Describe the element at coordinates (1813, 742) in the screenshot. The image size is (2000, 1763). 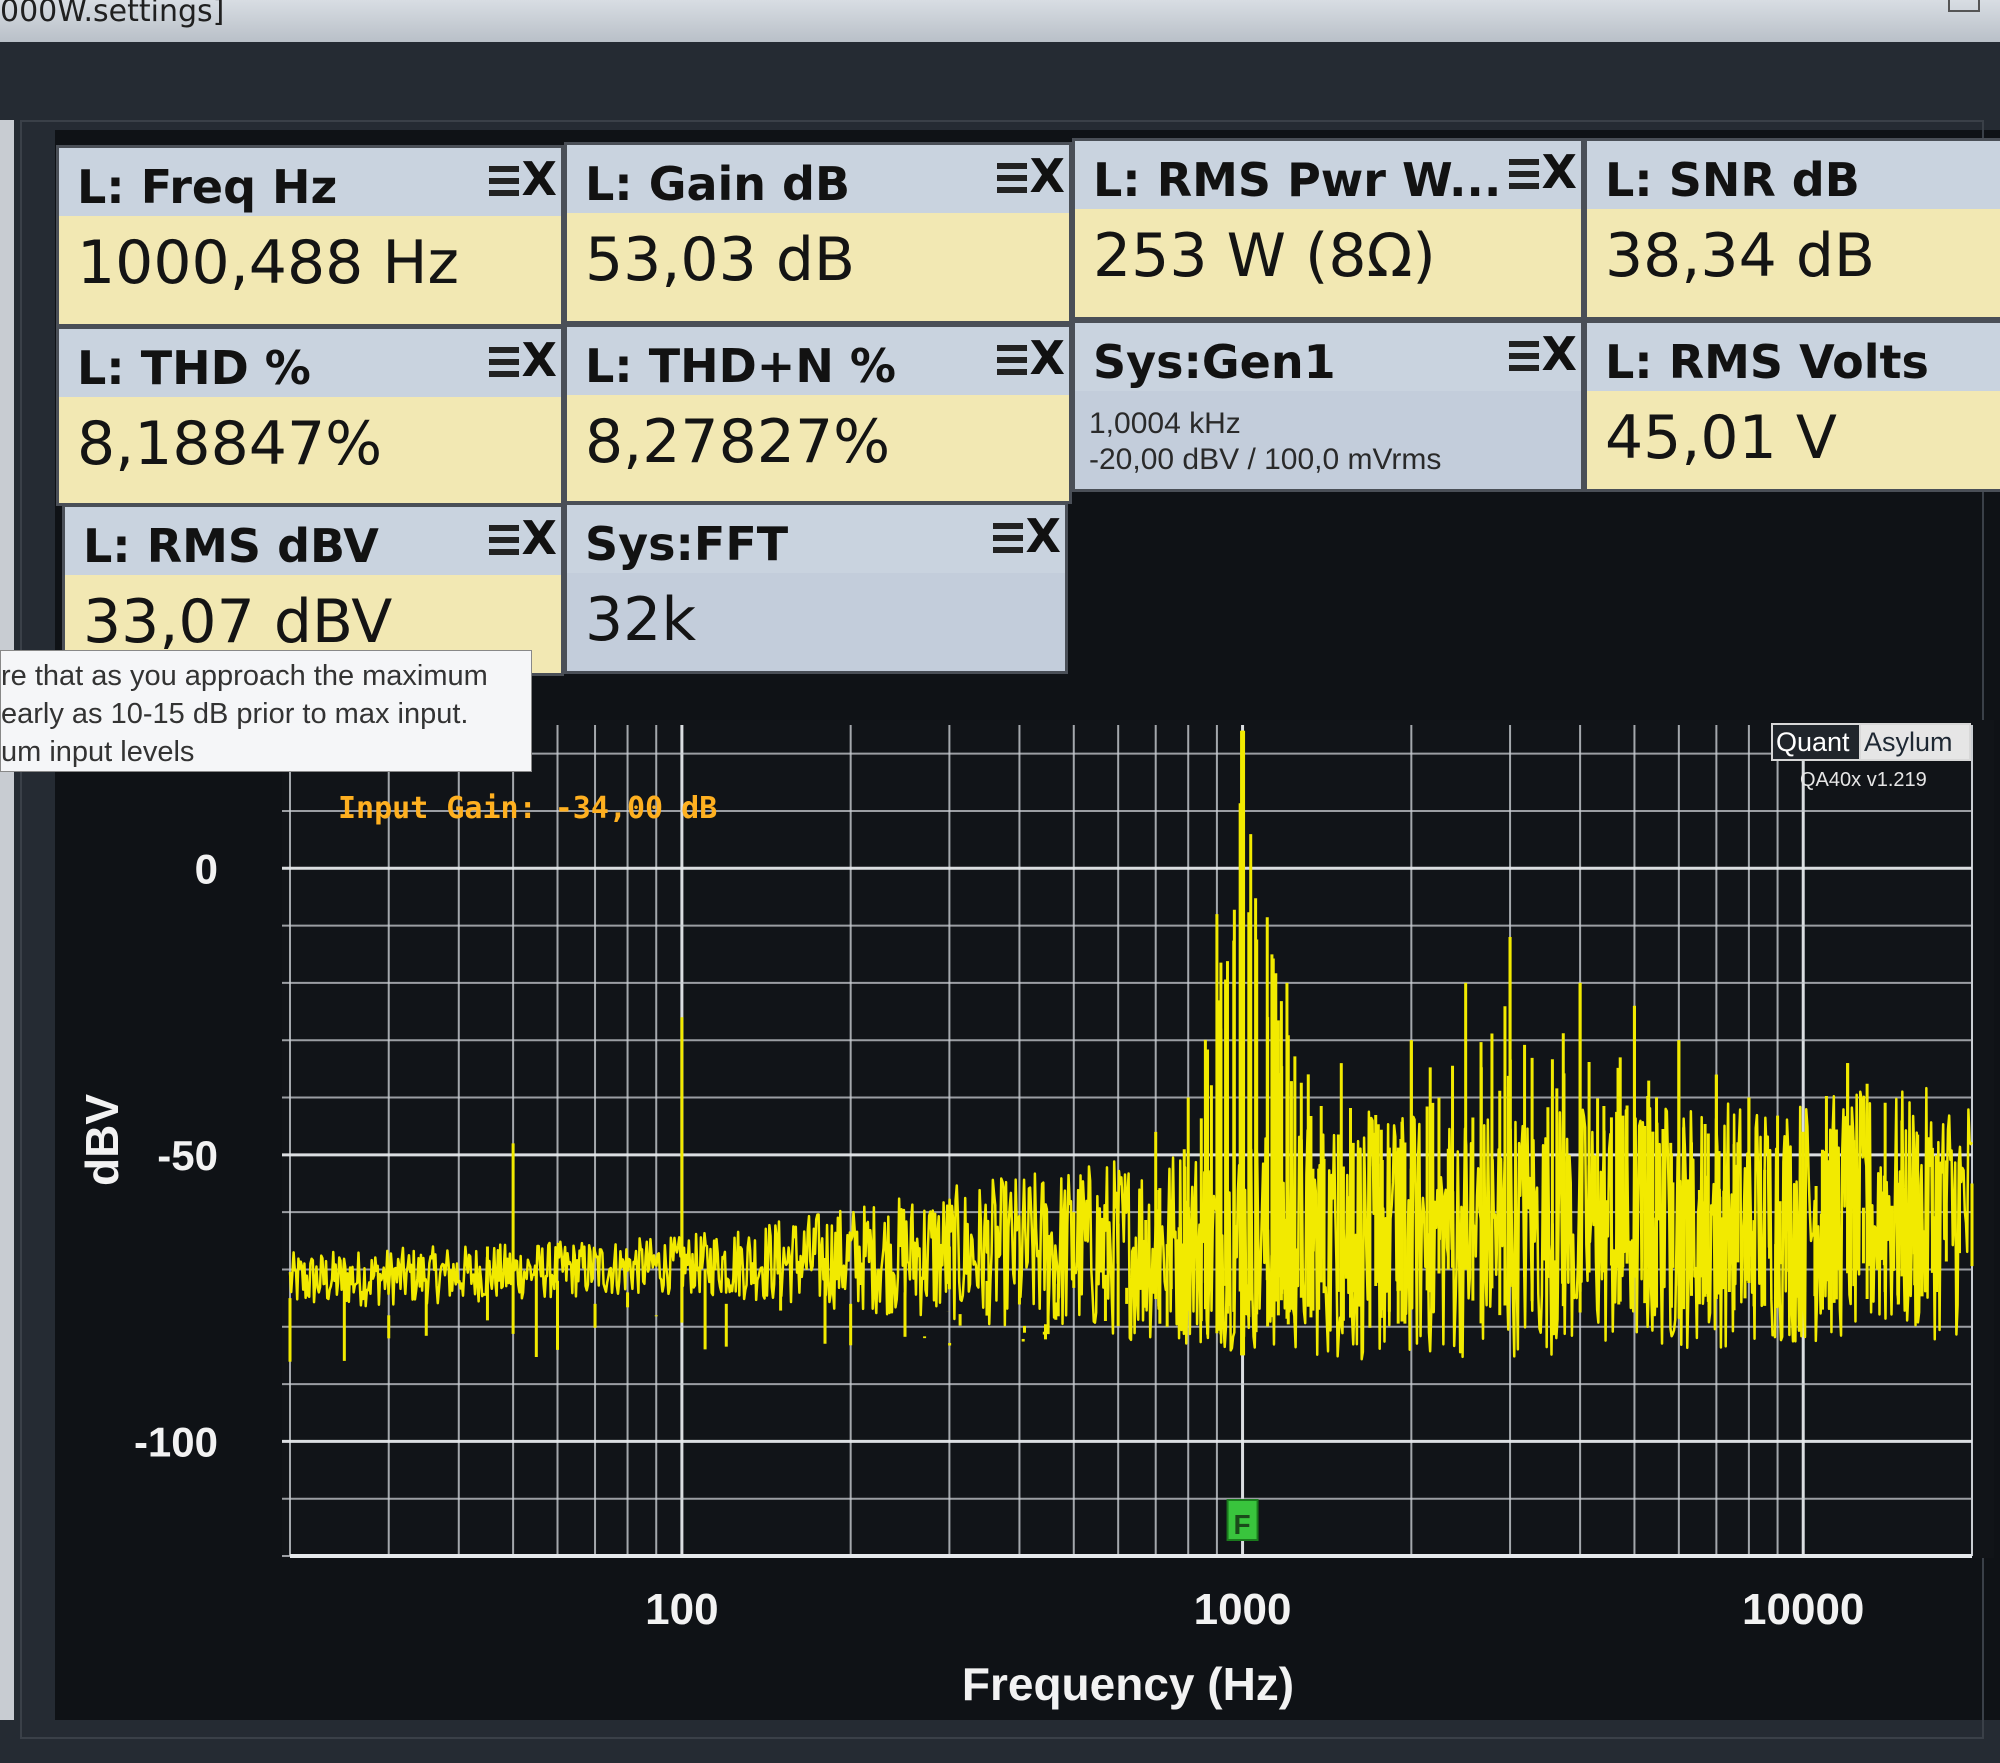
I see `brand-left: Quant` at that location.